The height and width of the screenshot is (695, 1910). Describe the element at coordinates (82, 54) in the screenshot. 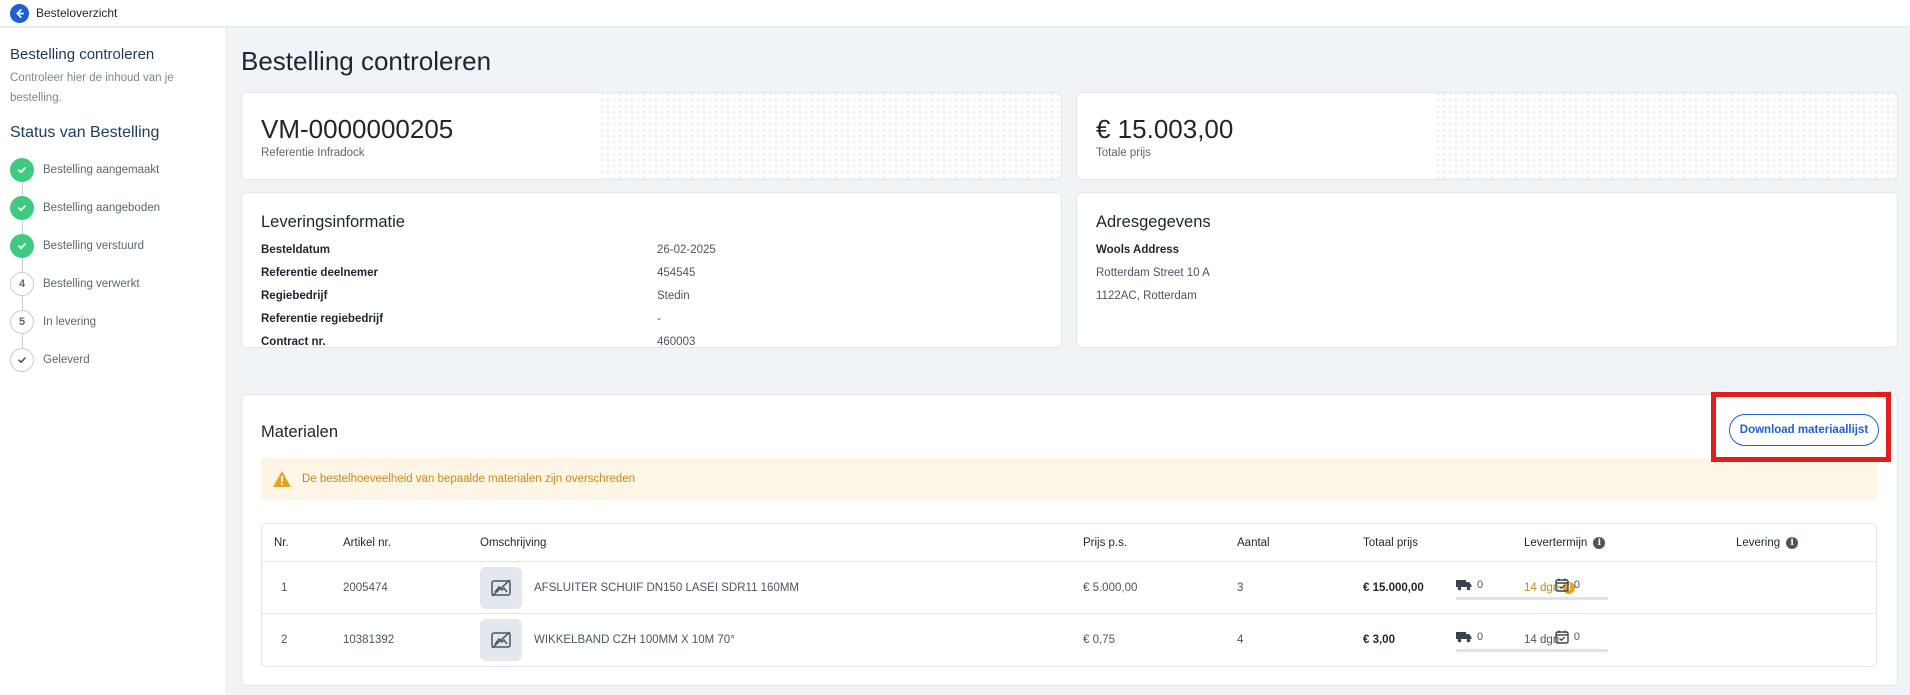

I see `sidebar-title: Bestelling controleren` at that location.